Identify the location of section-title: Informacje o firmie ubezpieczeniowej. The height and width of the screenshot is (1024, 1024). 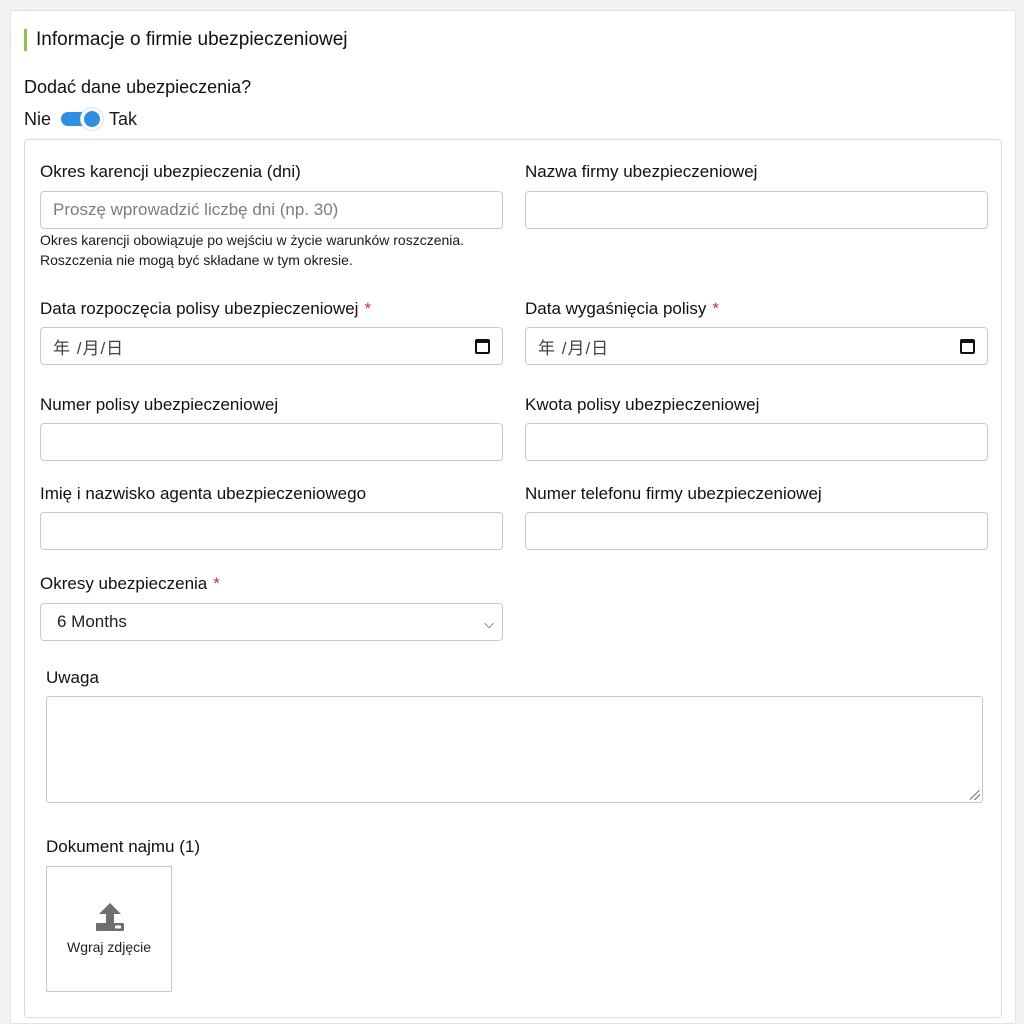
(186, 40).